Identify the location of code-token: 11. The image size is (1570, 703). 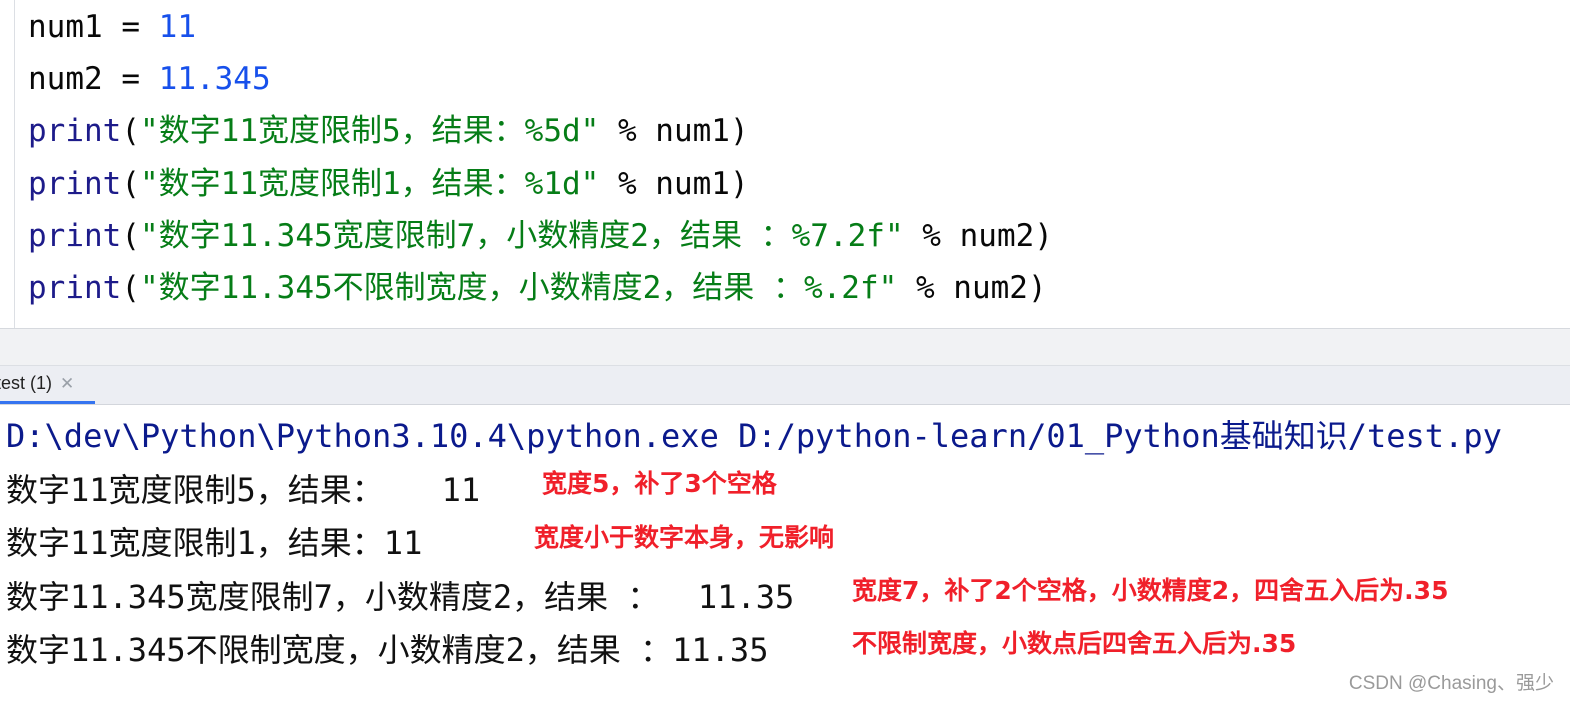
(177, 27).